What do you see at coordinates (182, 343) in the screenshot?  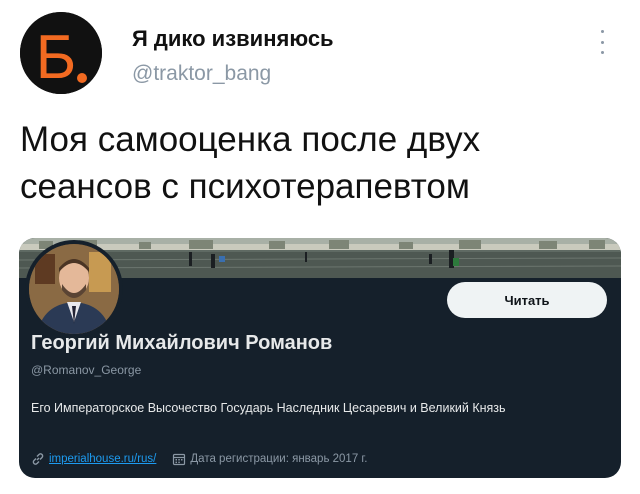 I see `profile-name: Георгий Михайлович Романов` at bounding box center [182, 343].